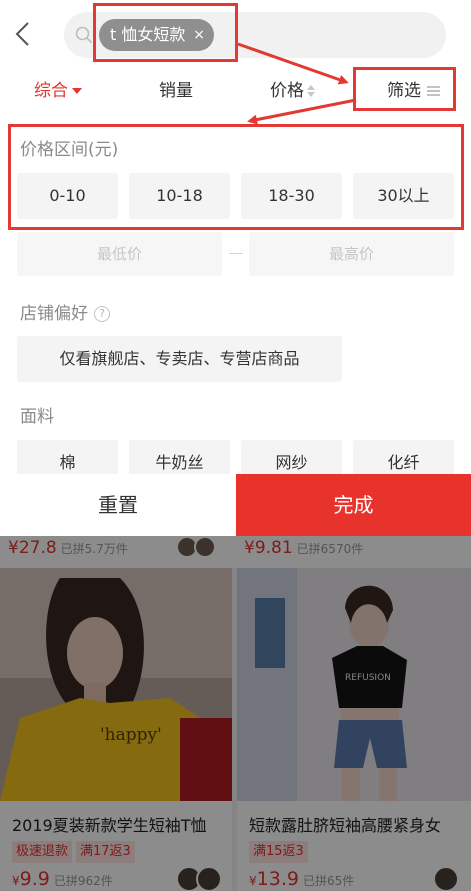  What do you see at coordinates (293, 63) in the screenshot?
I see `annotation-arrow-to-filter` at bounding box center [293, 63].